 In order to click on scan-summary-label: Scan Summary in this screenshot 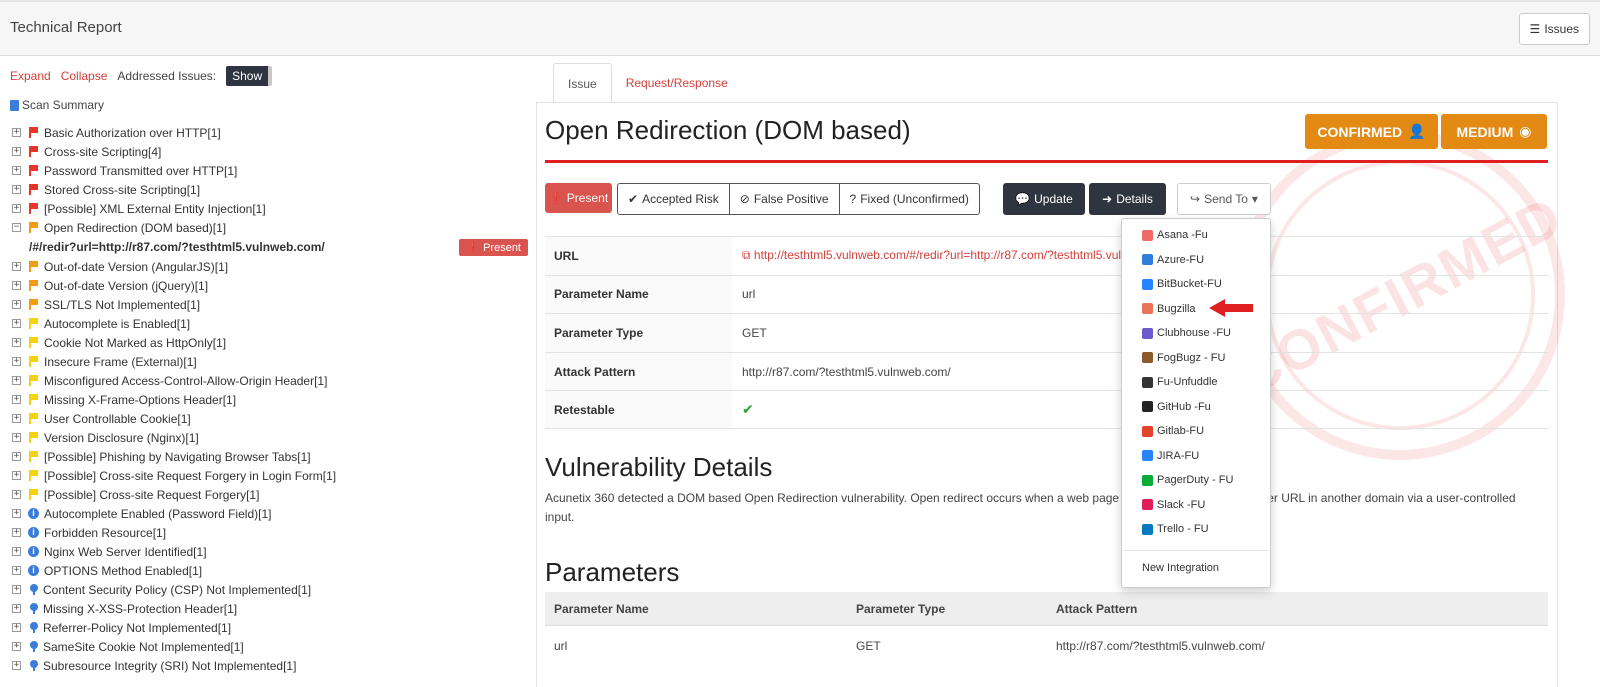, I will do `click(63, 105)`.